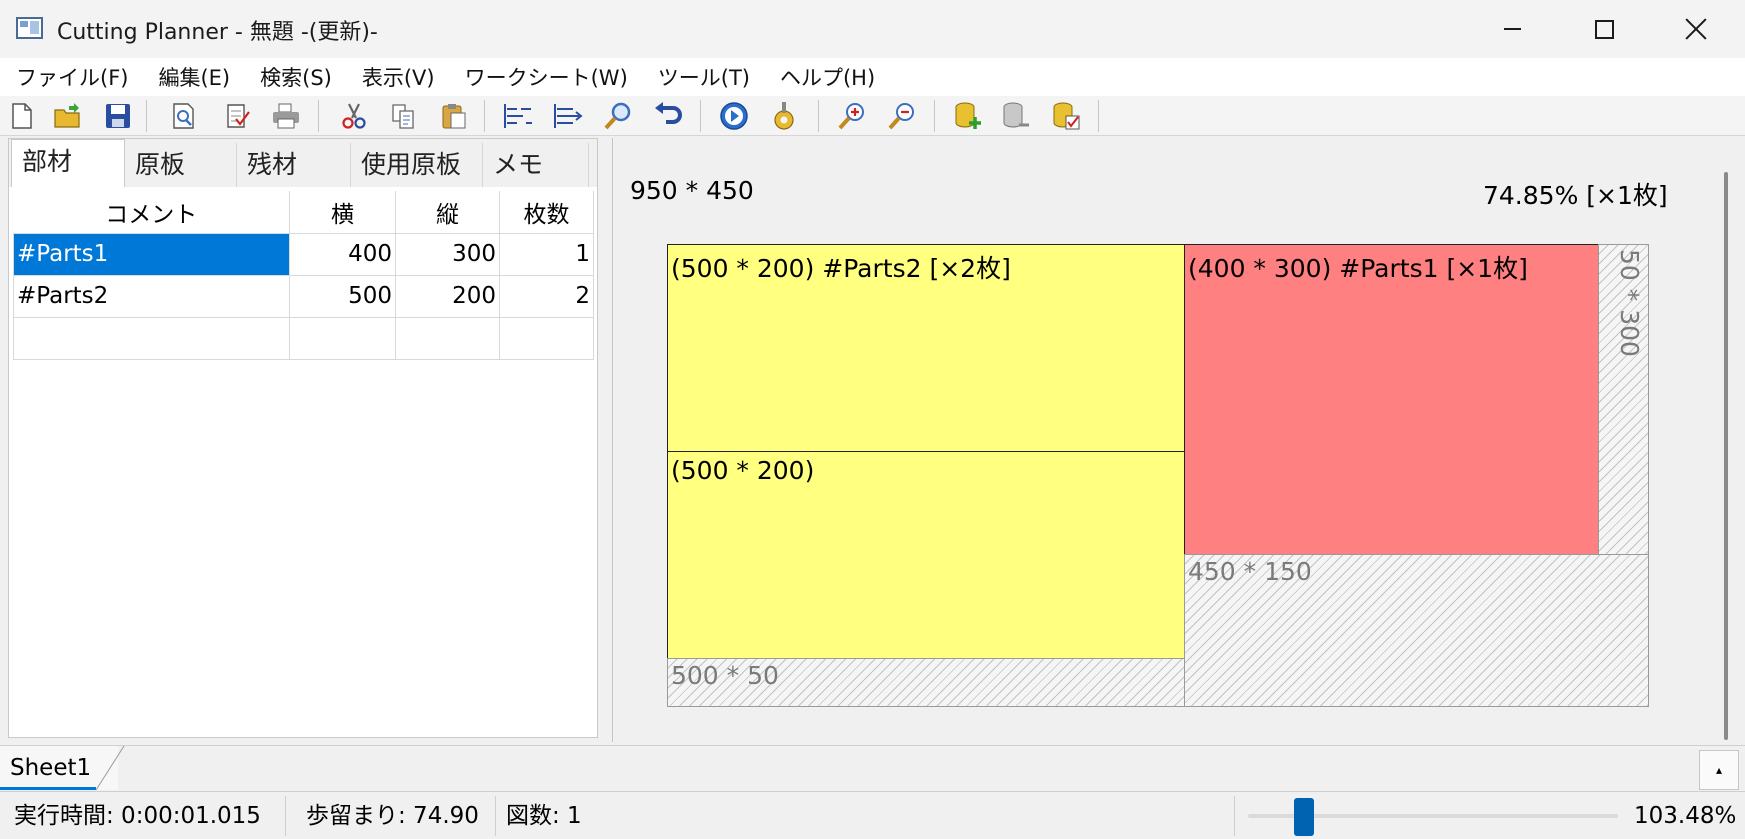  I want to click on zoom-slider-thumb, so click(1303, 817).